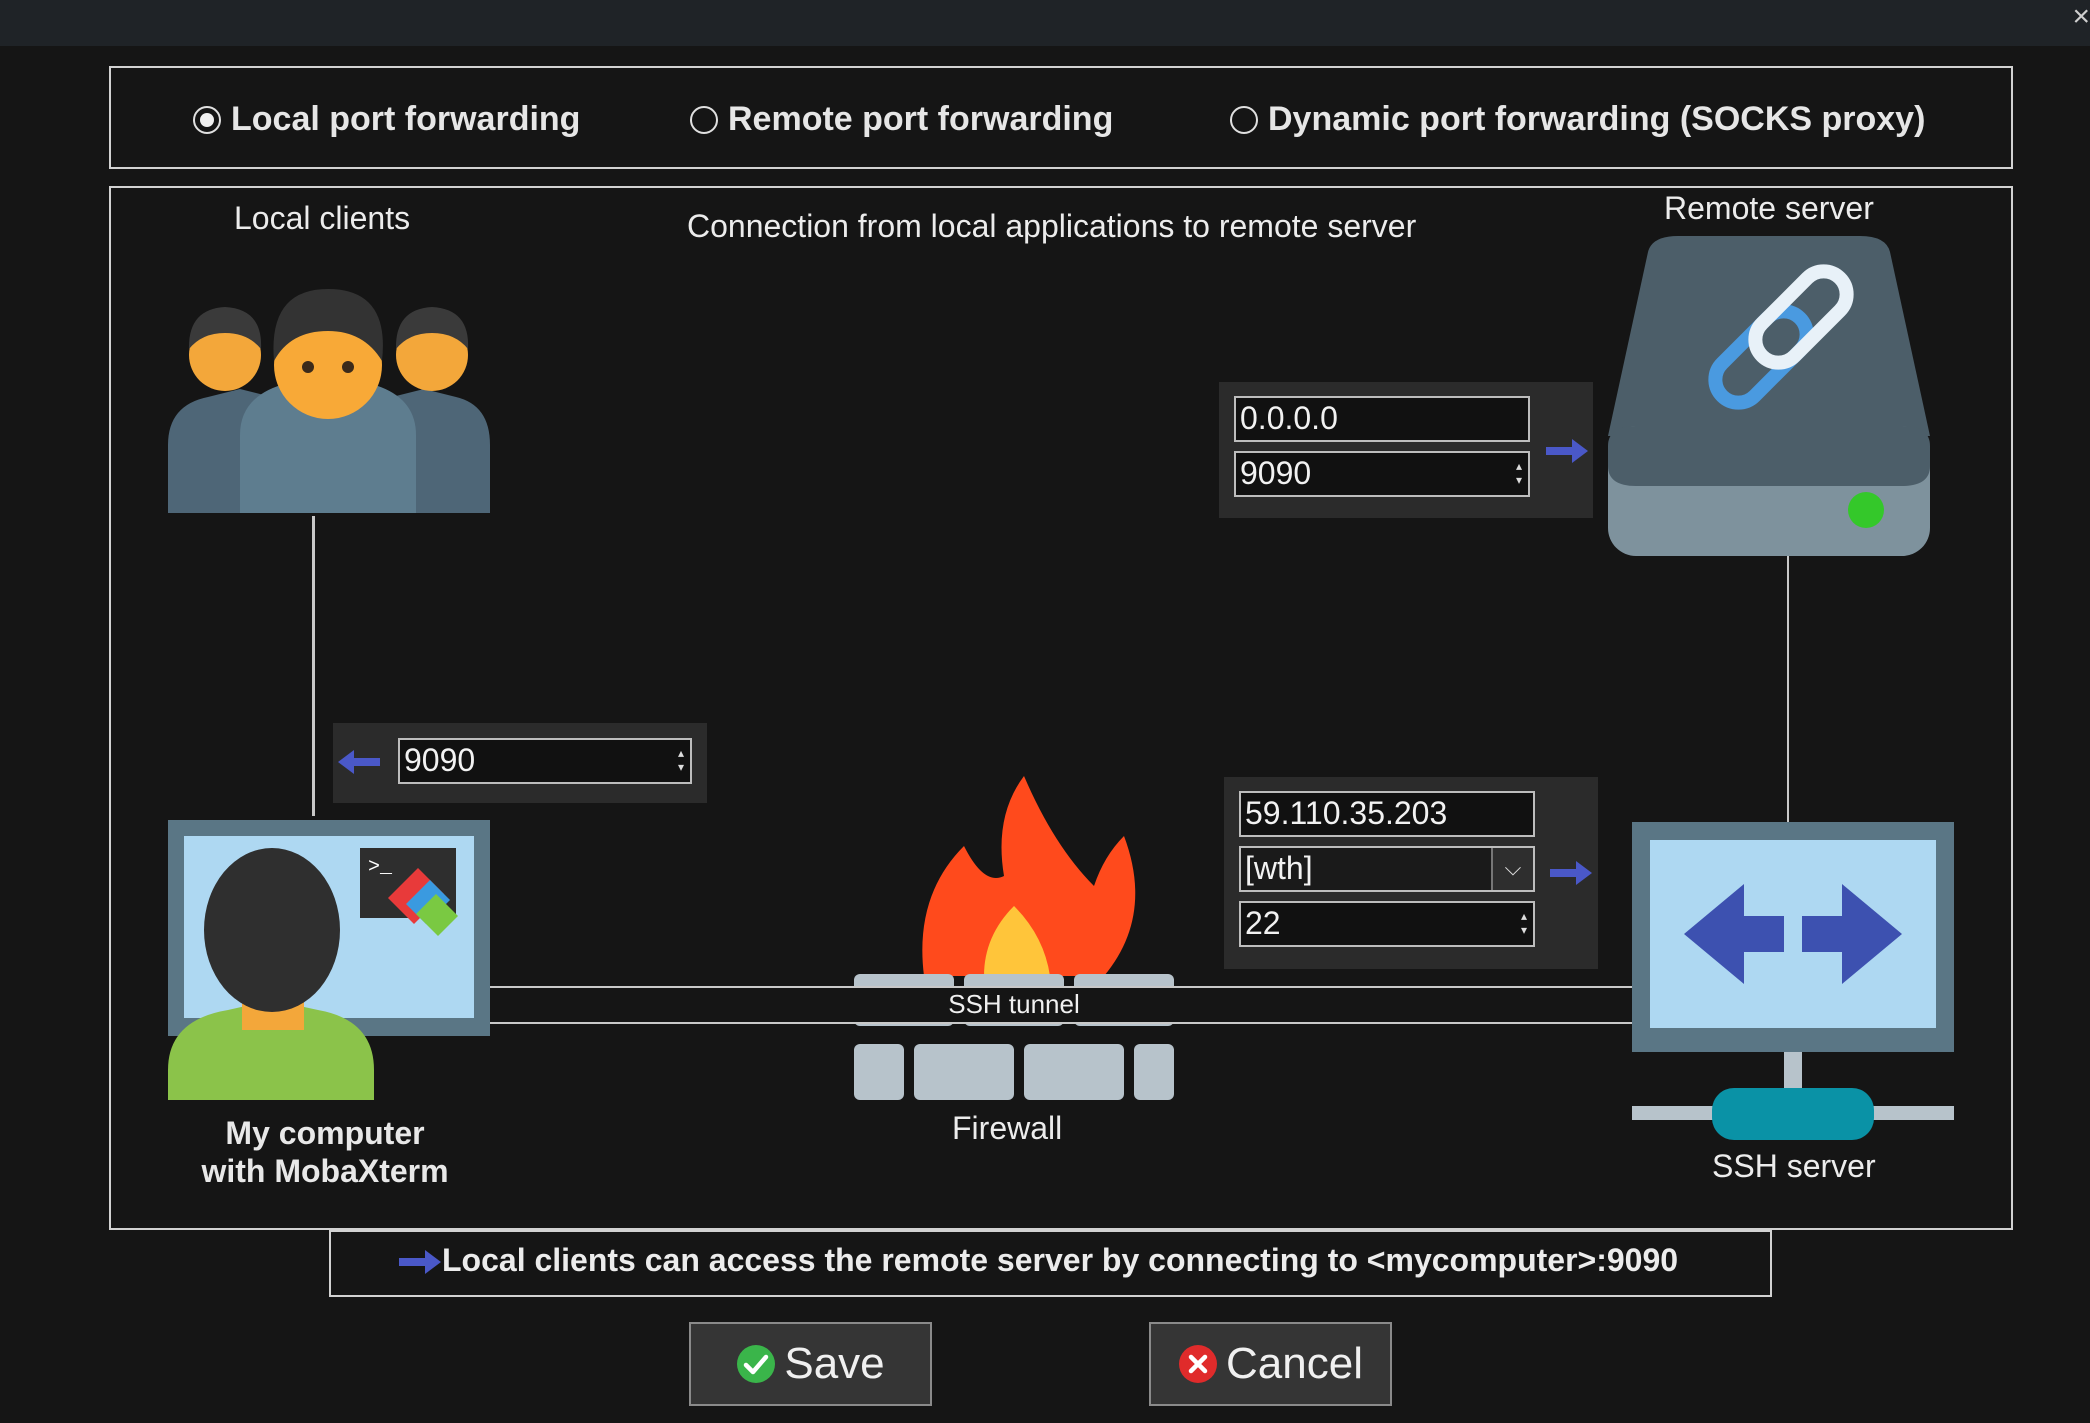 The image size is (2090, 1423). Describe the element at coordinates (325, 1171) in the screenshot. I see `my-computer-line2: with MobaXterm` at that location.